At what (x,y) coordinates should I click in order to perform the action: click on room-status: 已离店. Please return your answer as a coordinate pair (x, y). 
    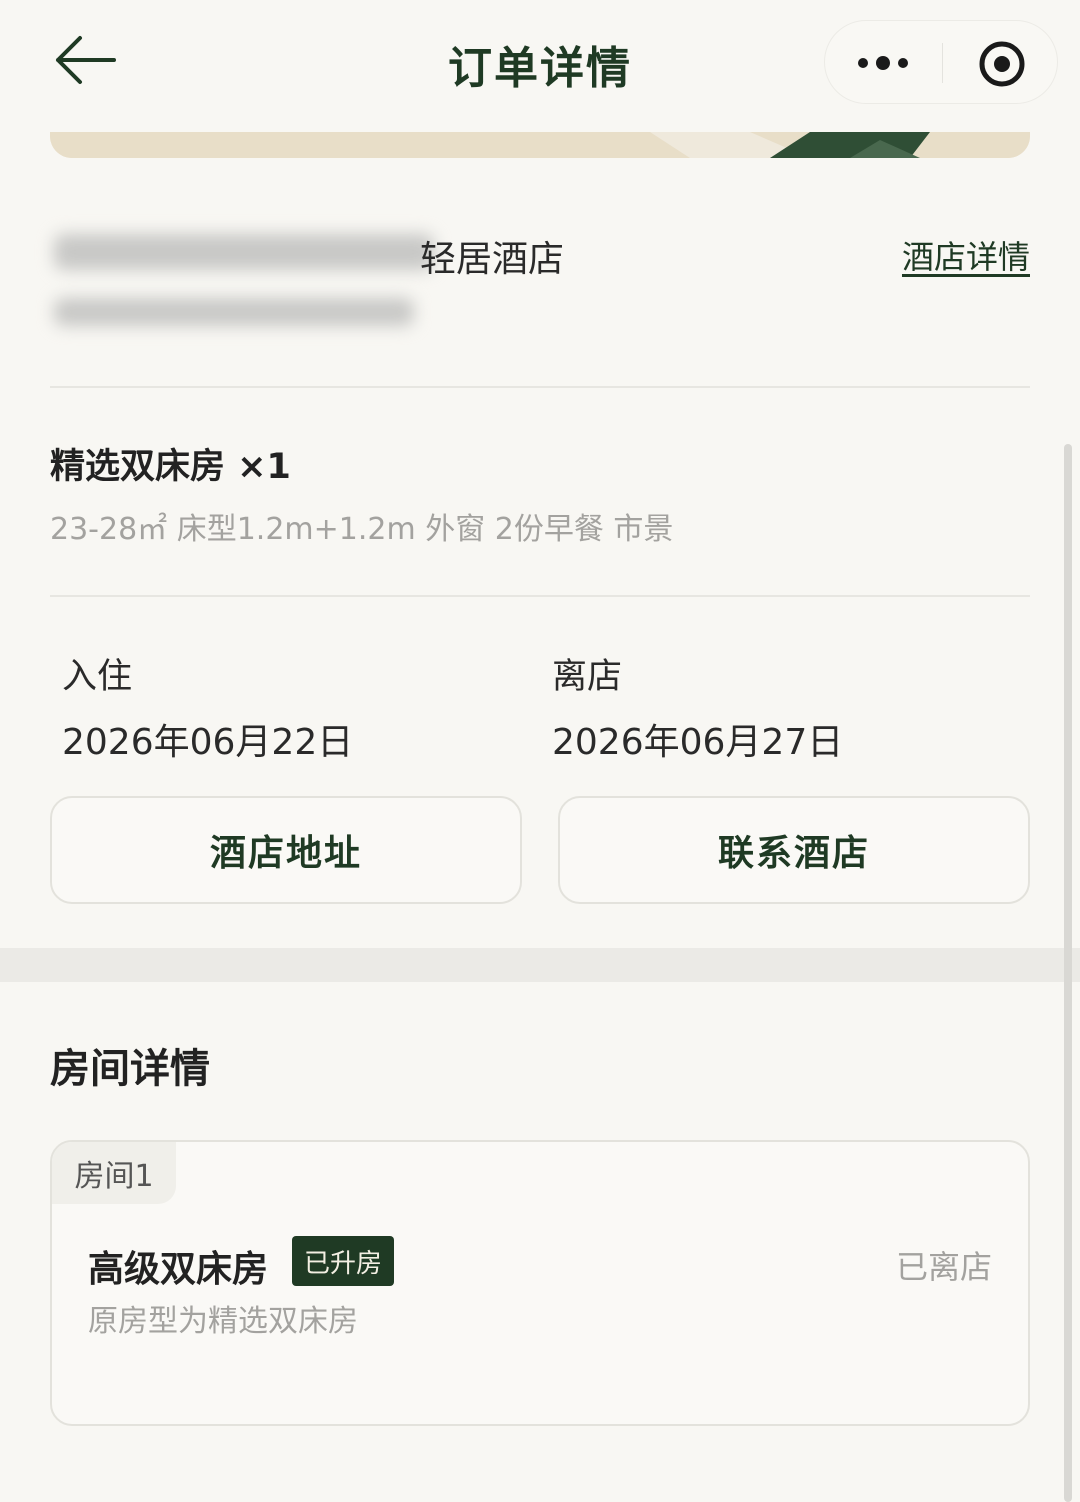
    Looking at the image, I should click on (943, 1267).